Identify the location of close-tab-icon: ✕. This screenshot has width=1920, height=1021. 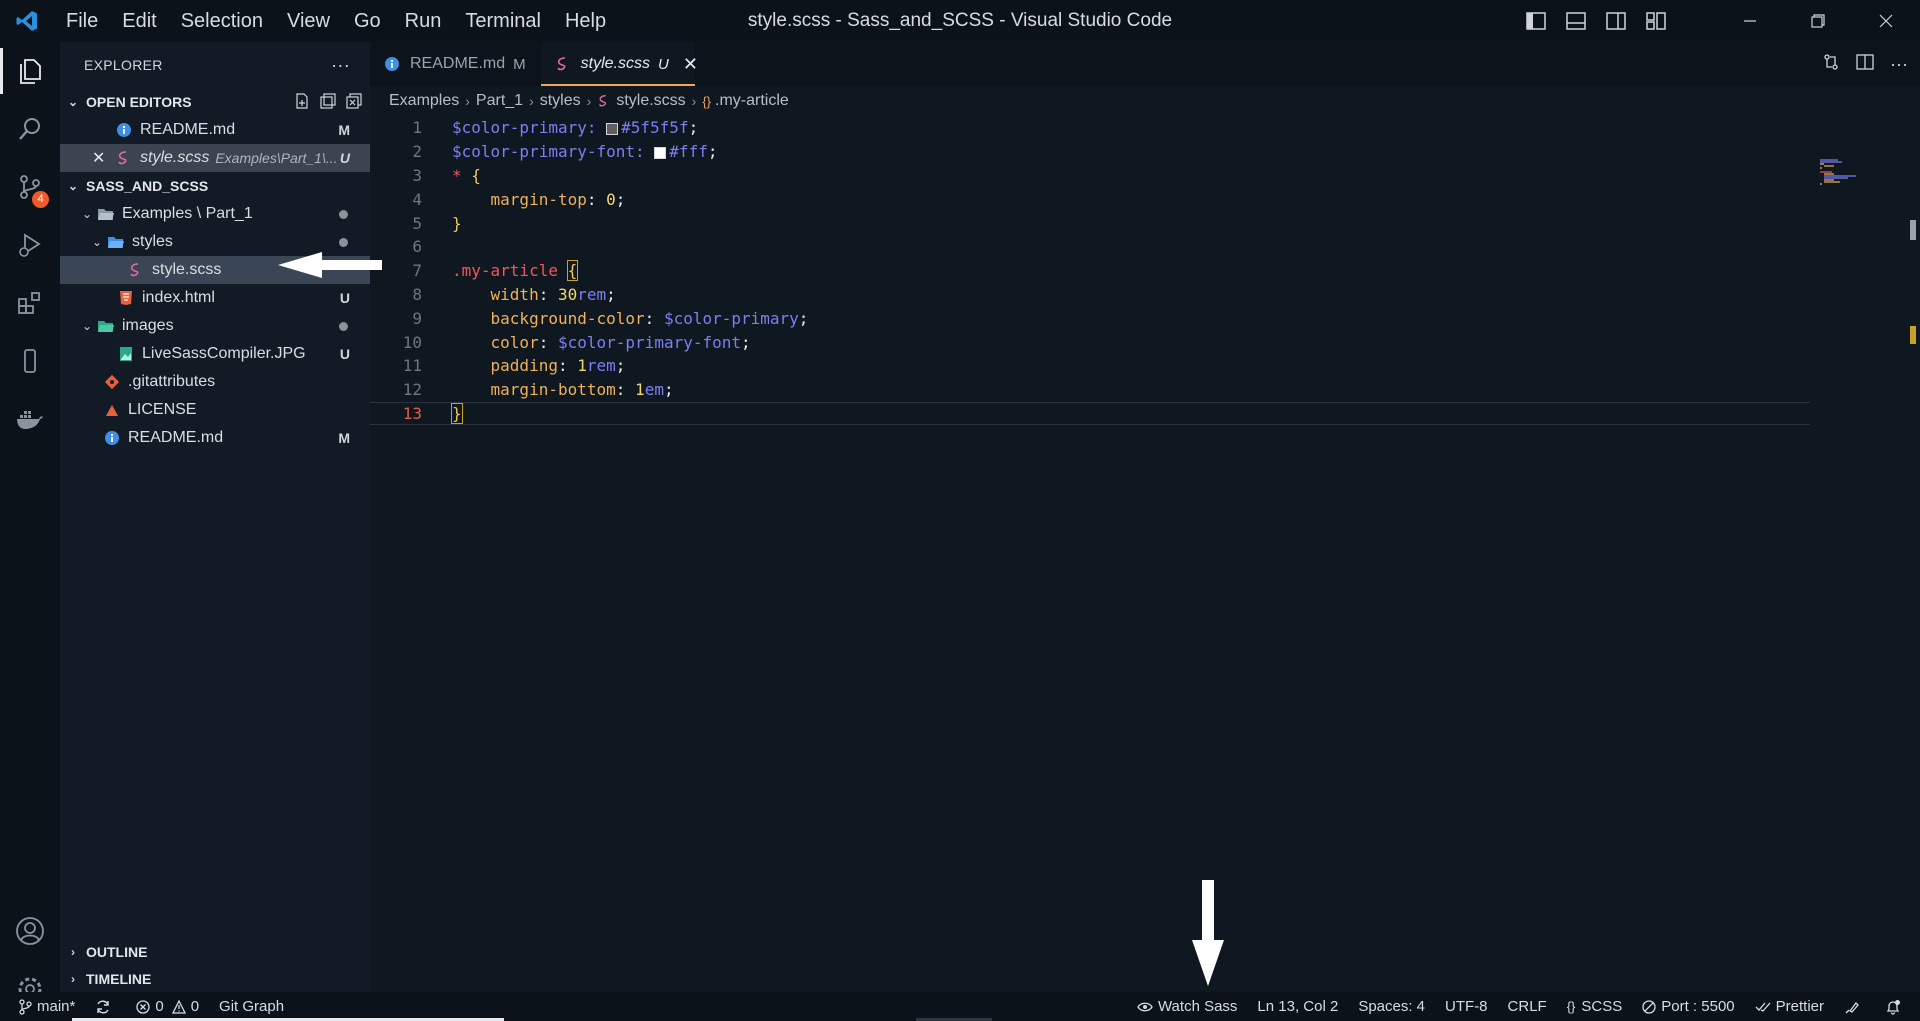
(690, 64).